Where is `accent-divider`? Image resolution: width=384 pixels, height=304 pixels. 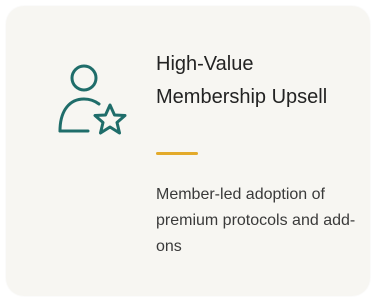
accent-divider is located at coordinates (177, 153).